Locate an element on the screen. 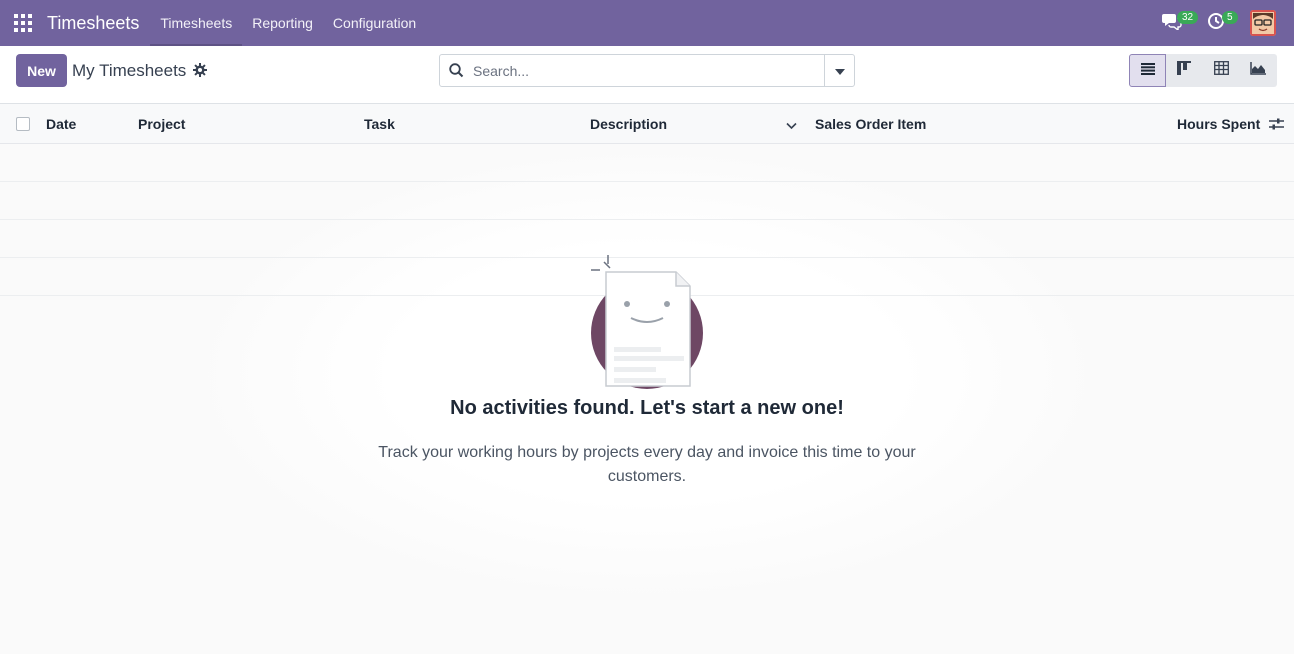 Image resolution: width=1294 pixels, height=654 pixels. pivot-icon is located at coordinates (1221, 70).